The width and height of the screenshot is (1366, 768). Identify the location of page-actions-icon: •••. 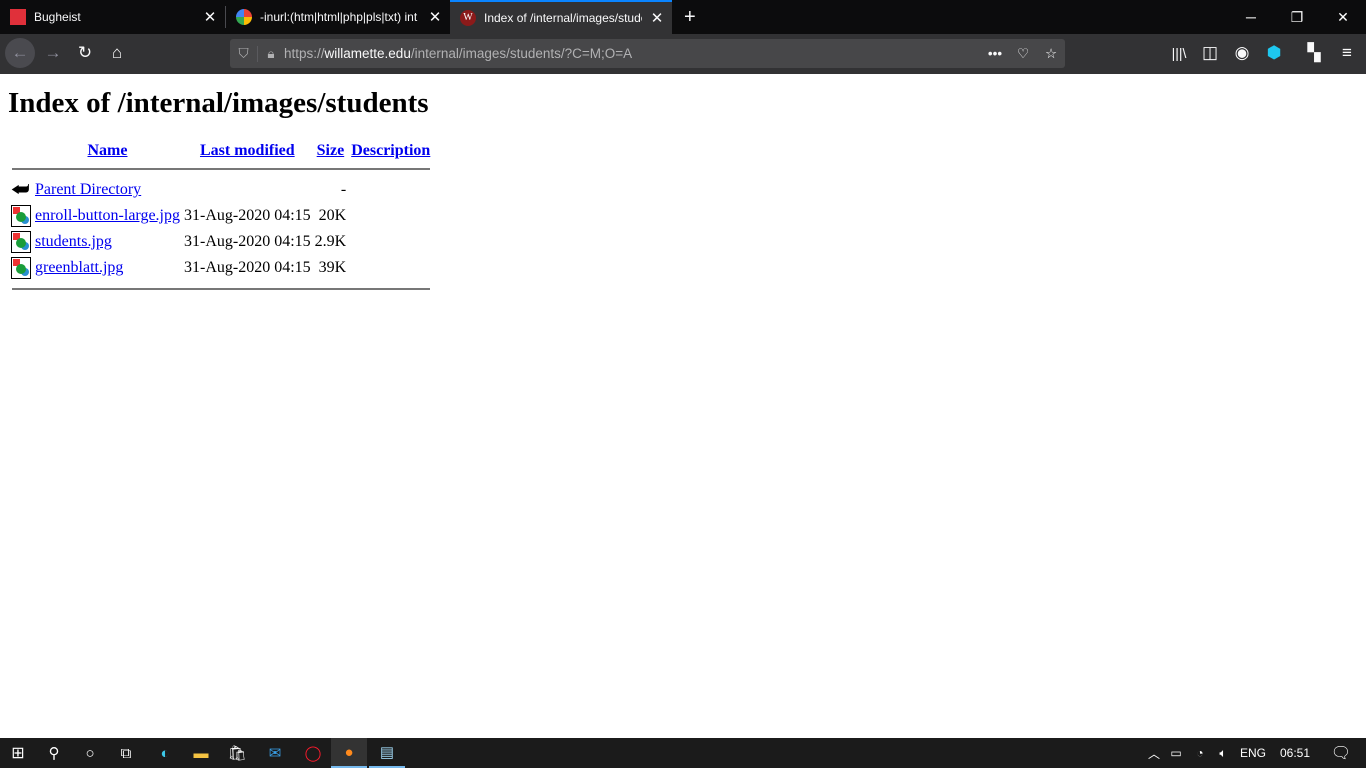
(995, 53).